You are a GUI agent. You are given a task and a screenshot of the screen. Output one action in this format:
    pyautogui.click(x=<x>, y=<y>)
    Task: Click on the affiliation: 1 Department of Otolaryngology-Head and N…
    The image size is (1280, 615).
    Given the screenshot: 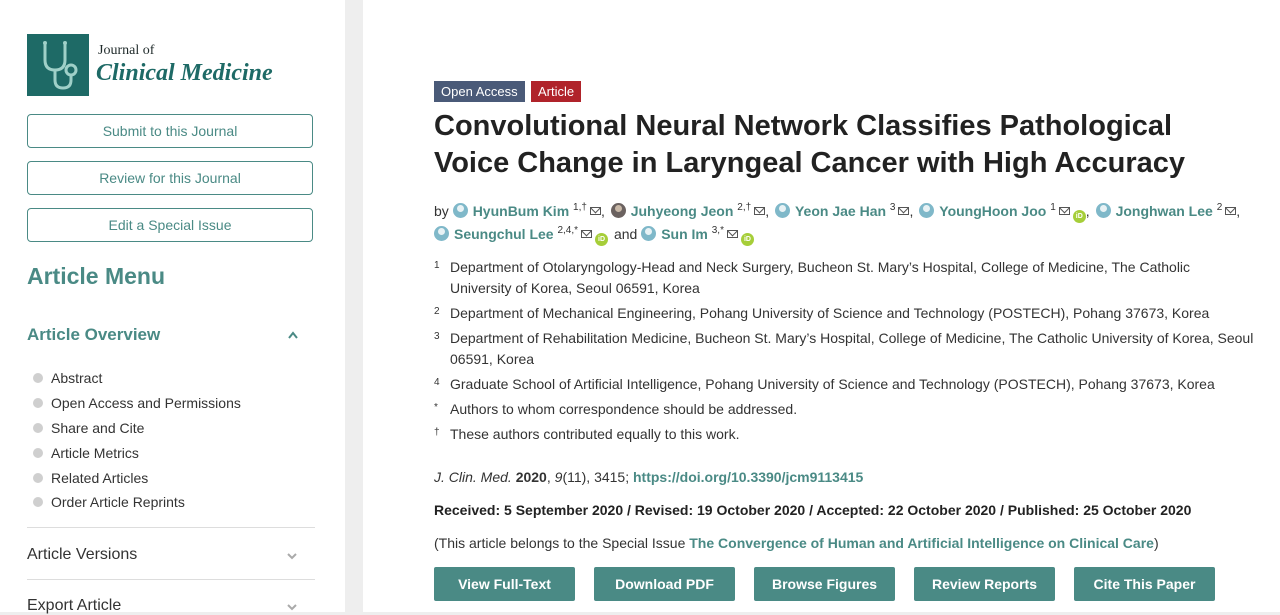 What is the action you would take?
    pyautogui.click(x=812, y=277)
    